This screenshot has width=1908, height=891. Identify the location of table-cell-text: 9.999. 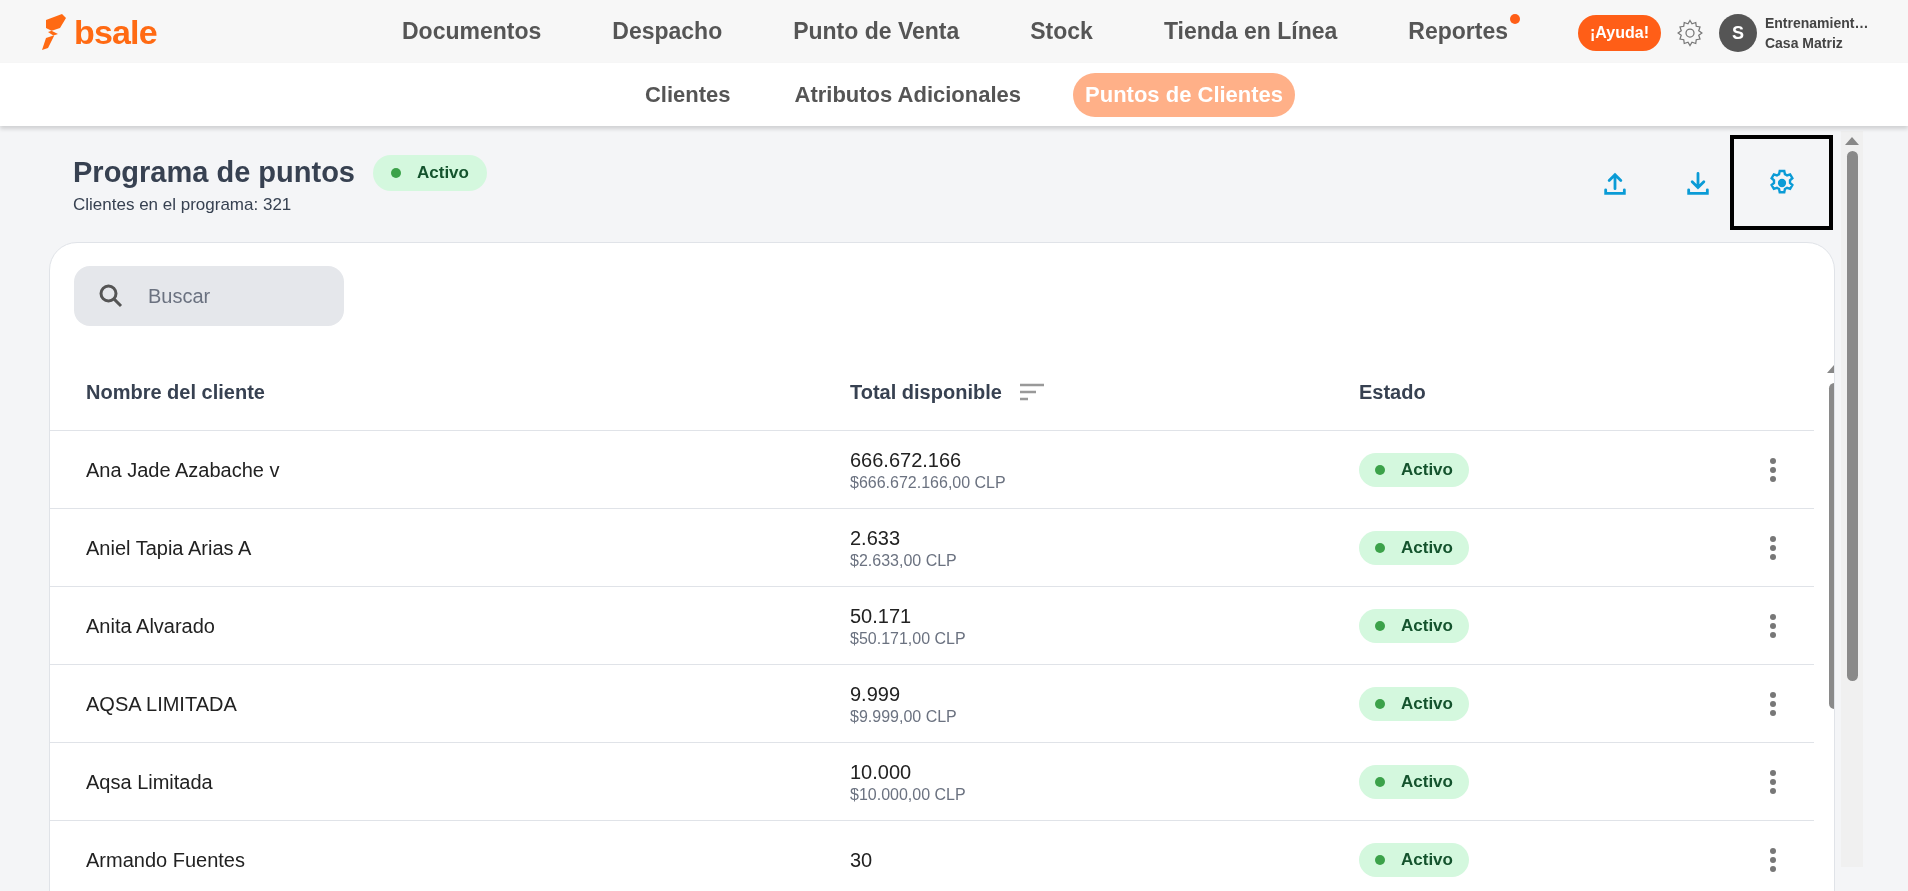
(876, 694).